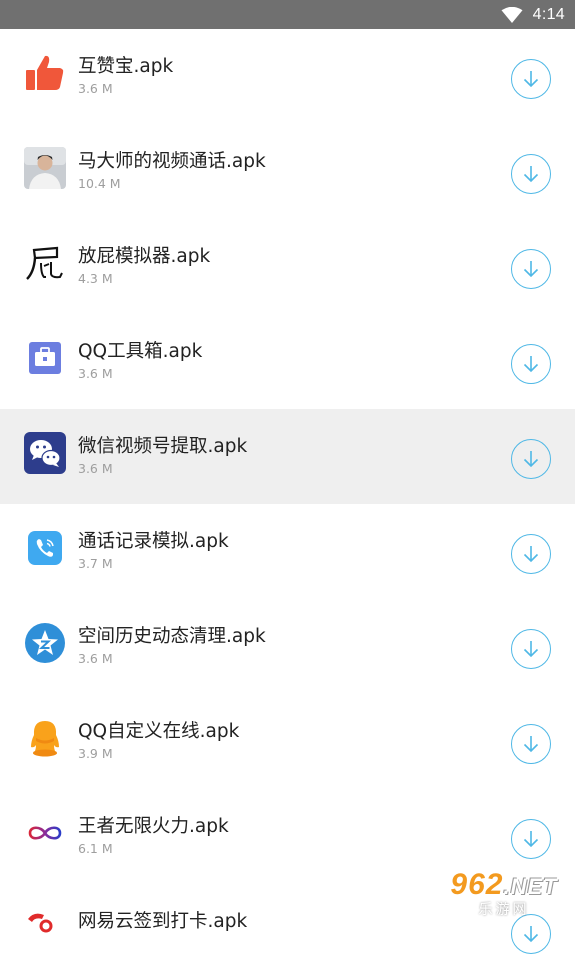 The width and height of the screenshot is (575, 979). What do you see at coordinates (45, 548) in the screenshot?
I see `phone-call-icon` at bounding box center [45, 548].